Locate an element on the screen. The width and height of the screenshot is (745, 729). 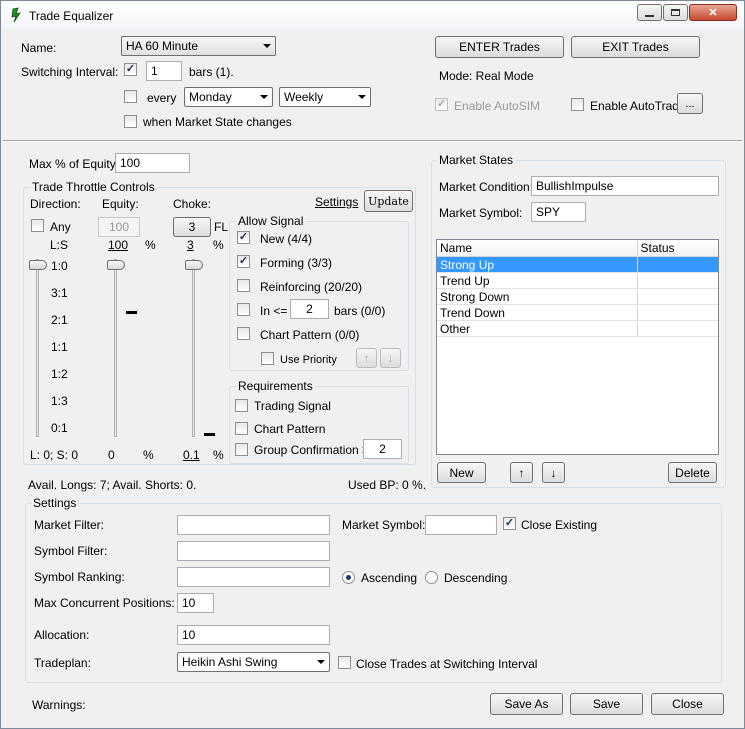
ratio-label: 1:2 is located at coordinates (59, 374).